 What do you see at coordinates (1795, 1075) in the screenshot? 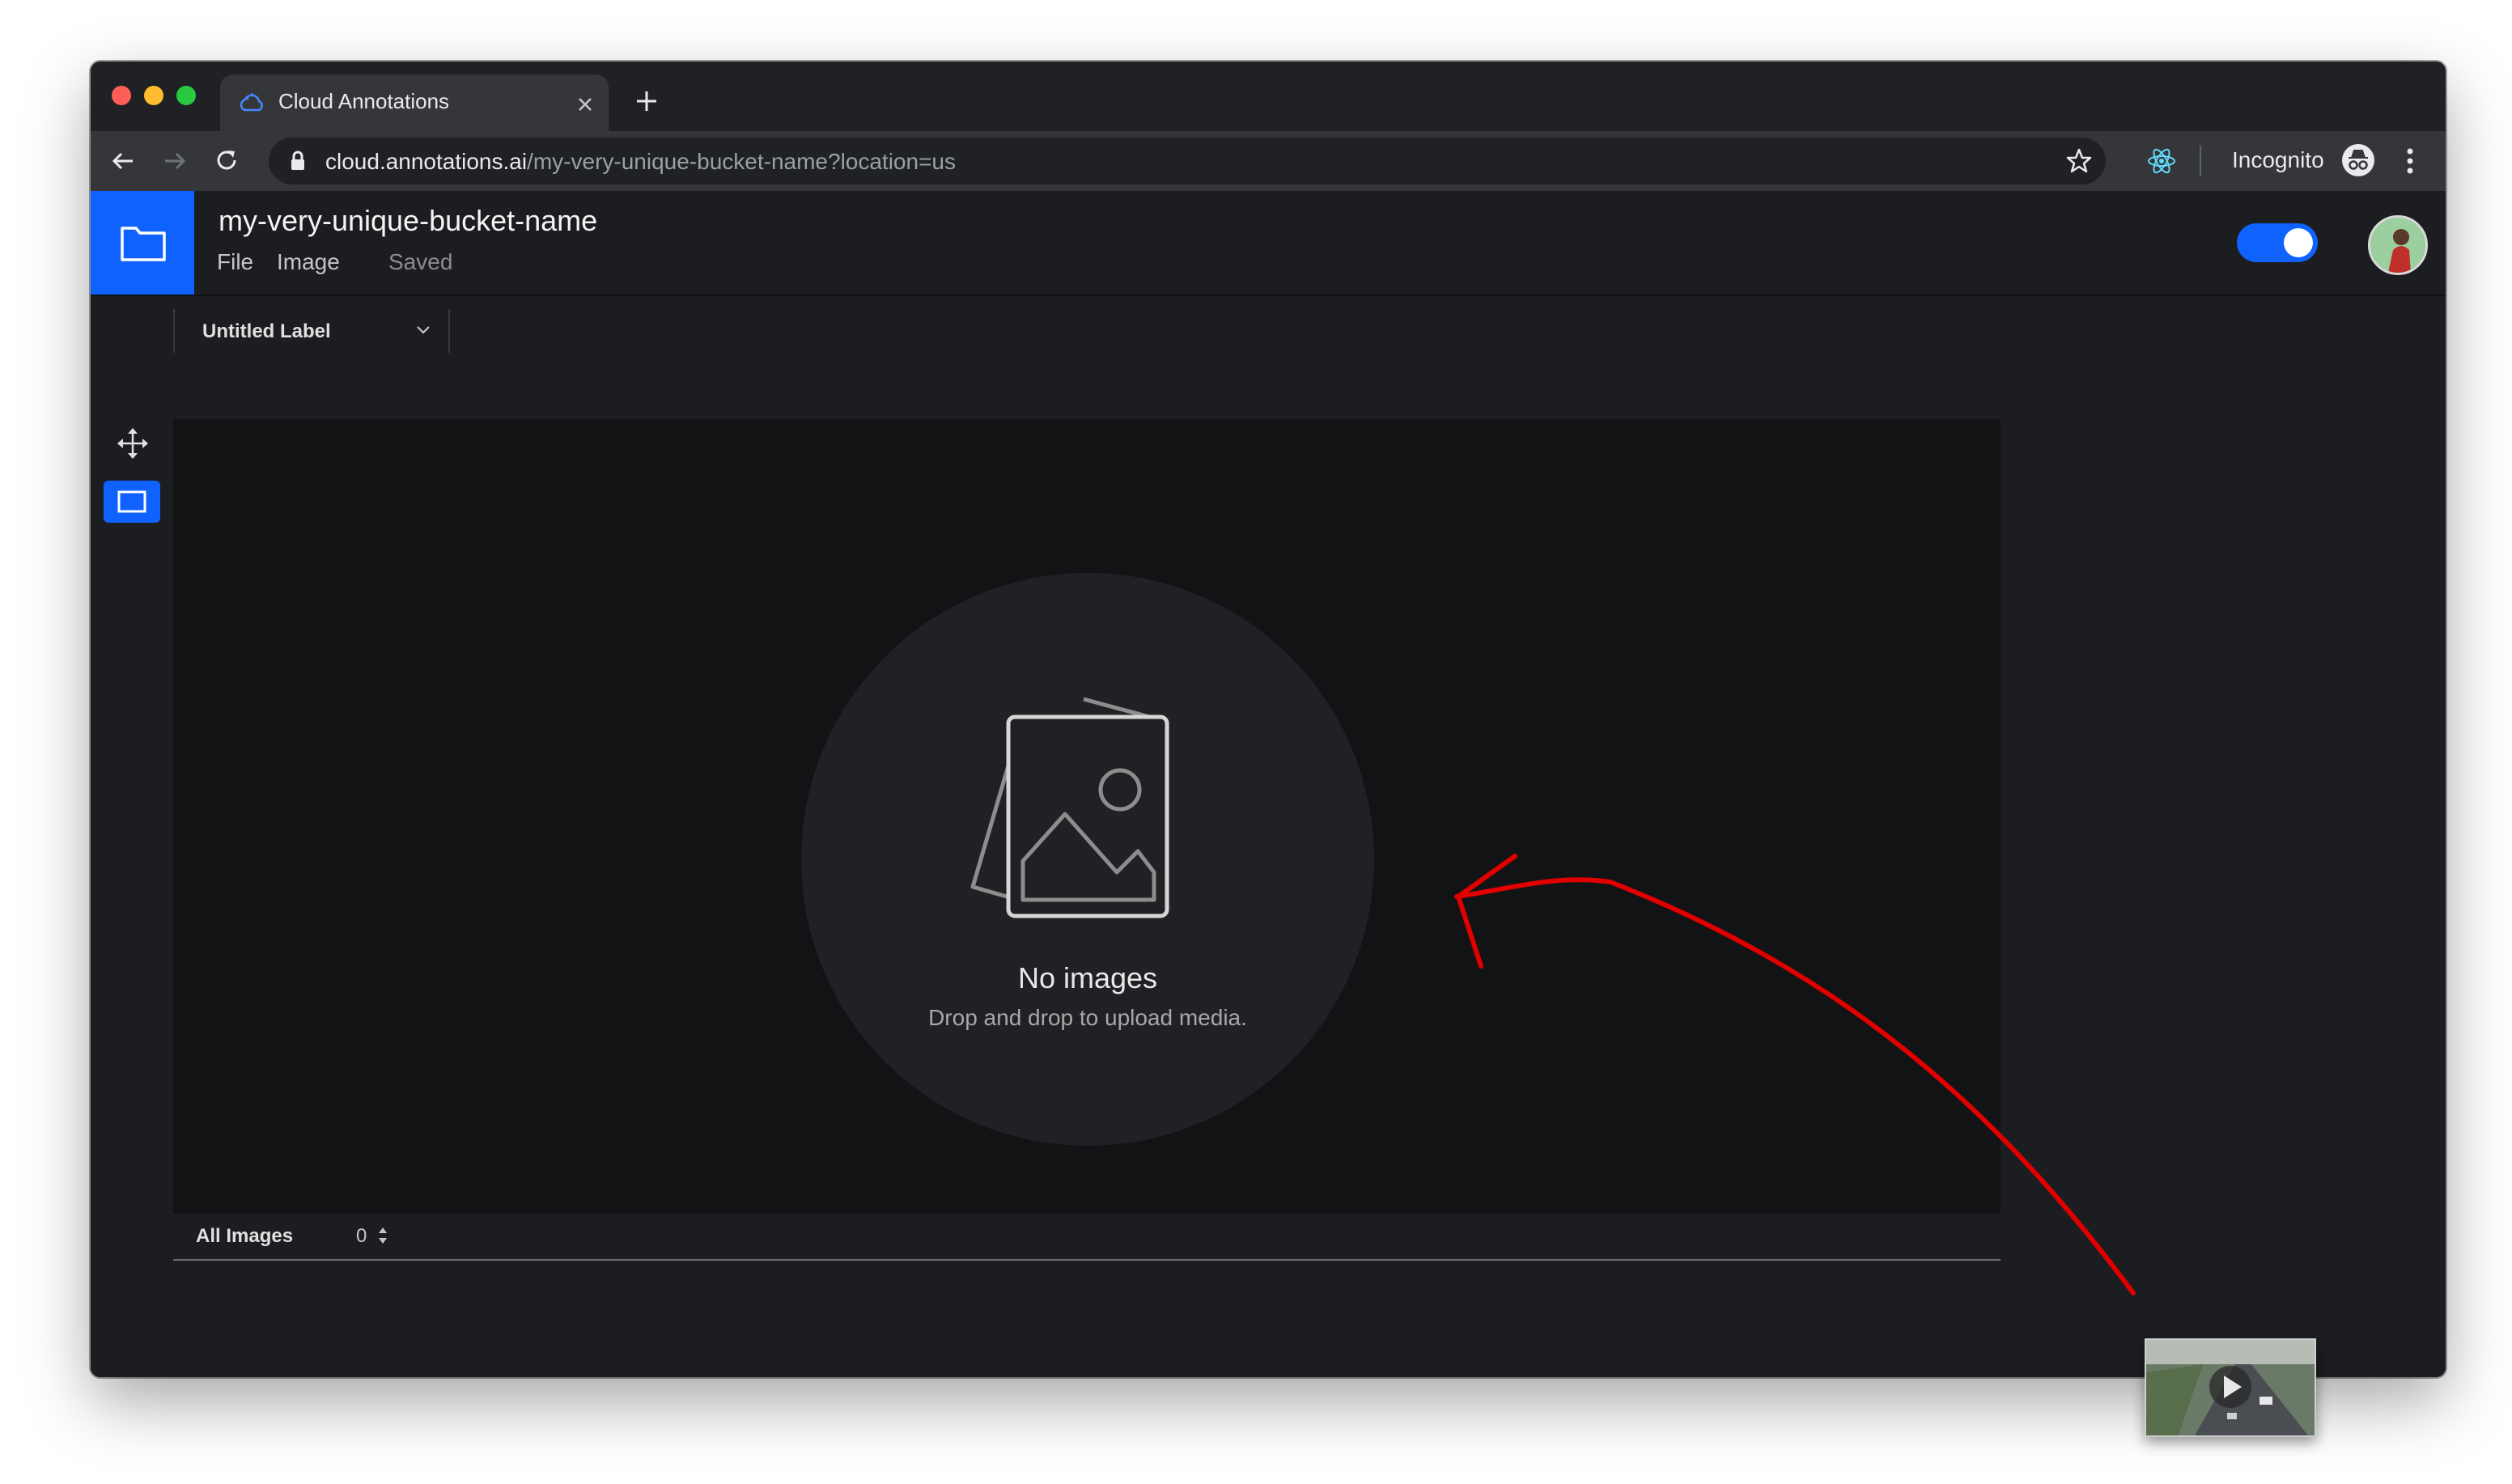
I see `annotation-arrow` at bounding box center [1795, 1075].